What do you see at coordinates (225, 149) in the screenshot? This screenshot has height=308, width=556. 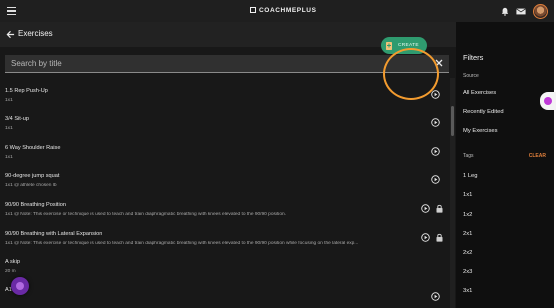 I see `list-item: 6 Way Shoulder Raise 1x1` at bounding box center [225, 149].